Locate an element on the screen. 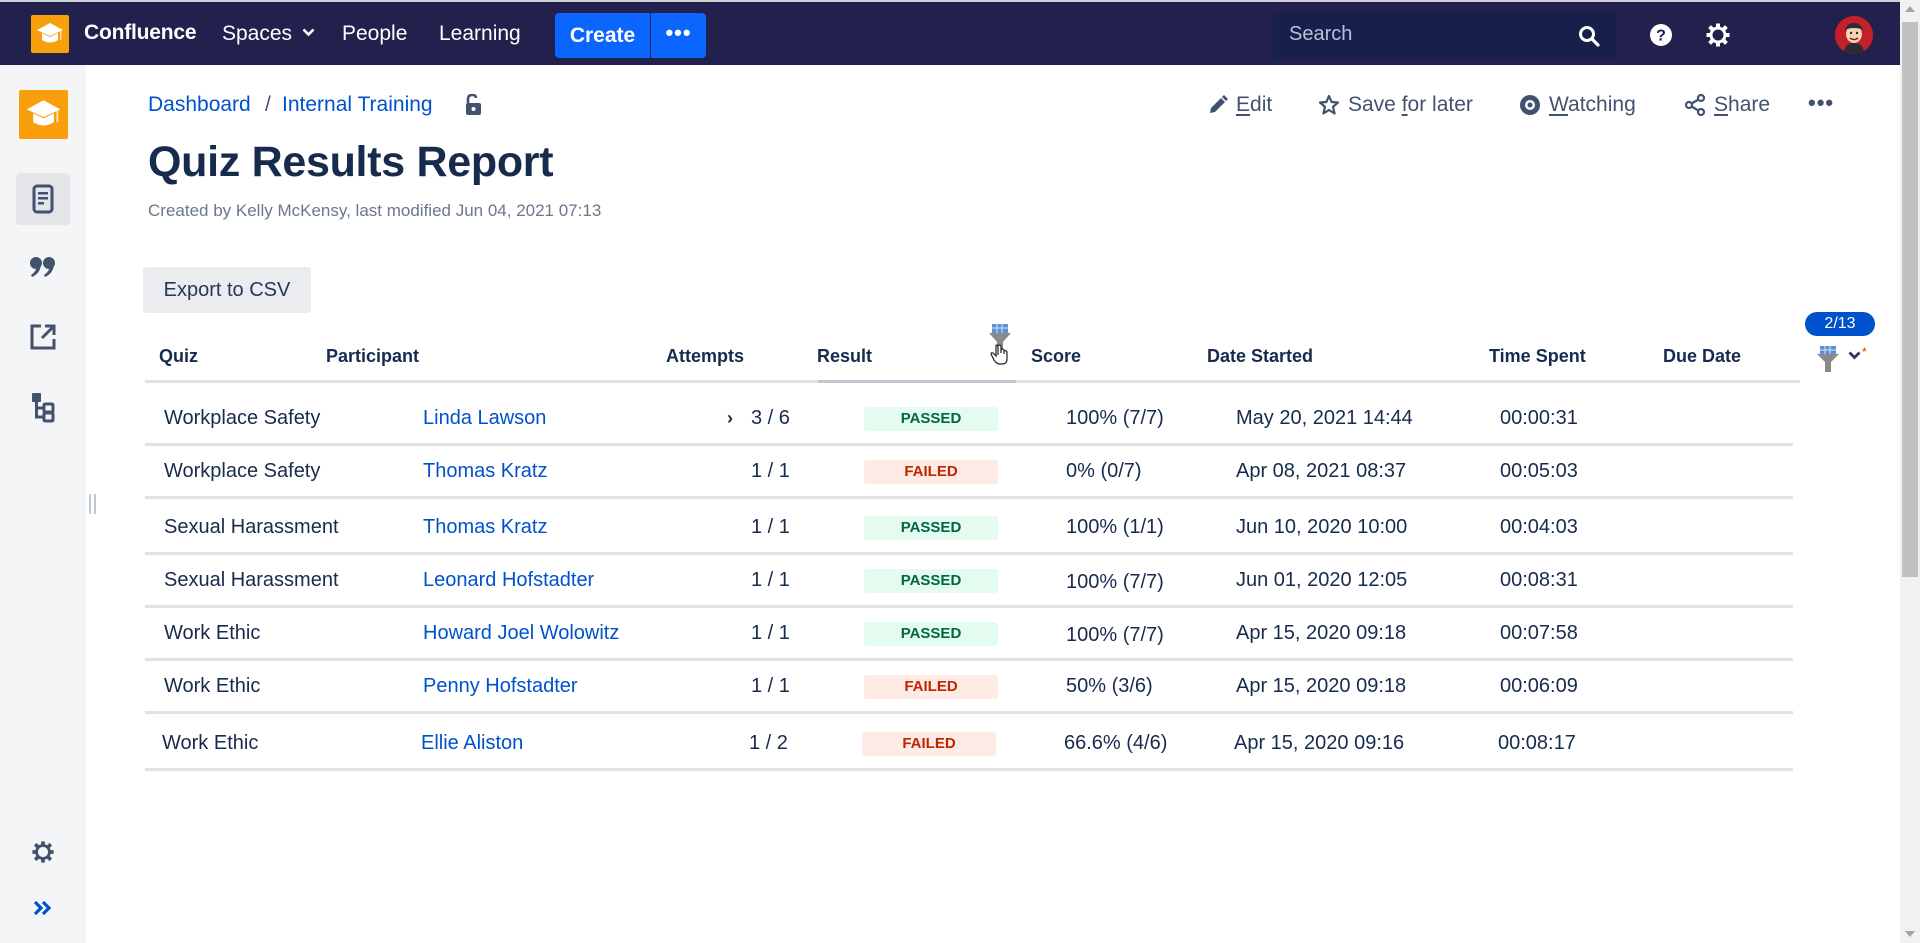 Image resolution: width=1920 pixels, height=943 pixels. nav-people: People is located at coordinates (374, 34).